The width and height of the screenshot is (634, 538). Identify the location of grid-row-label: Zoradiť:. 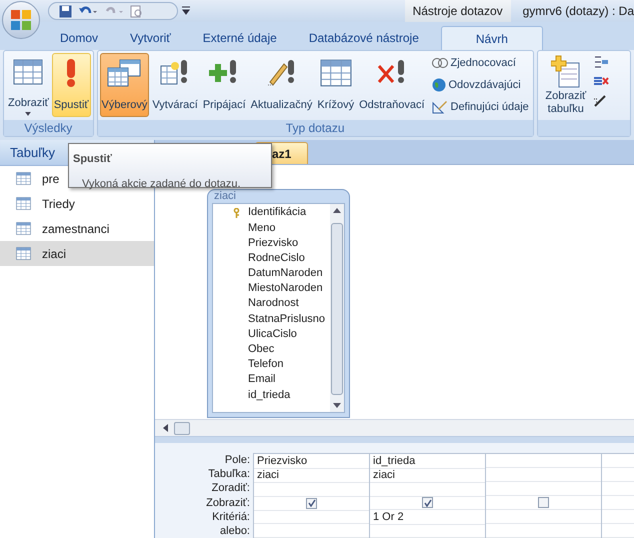
(231, 488).